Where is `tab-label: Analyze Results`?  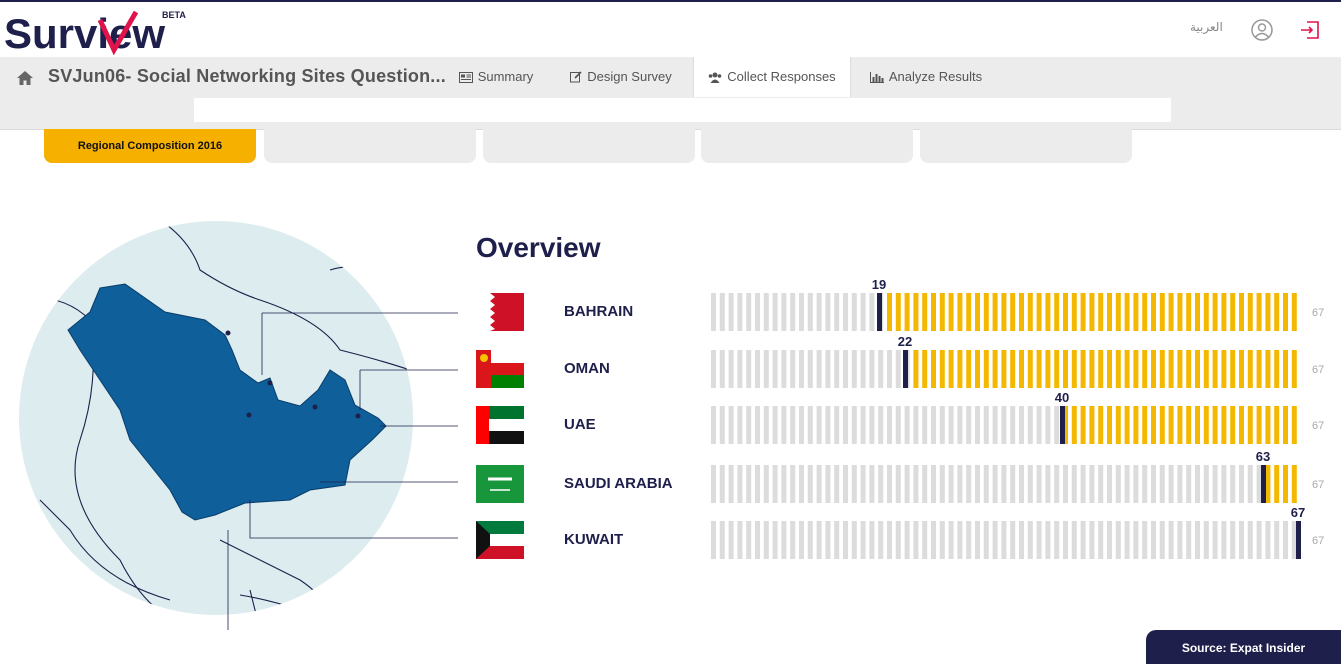
tab-label: Analyze Results is located at coordinates (935, 76).